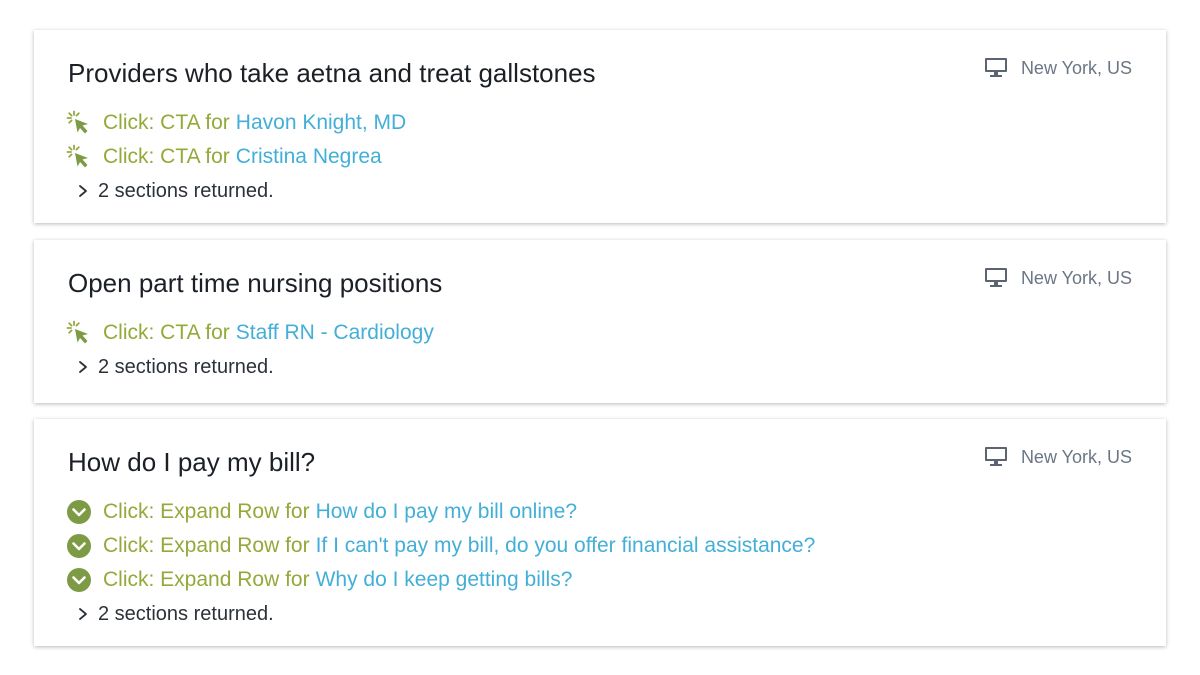 The height and width of the screenshot is (675, 1200). I want to click on click-event: Click: CTA for Havon Knight, MD, so click(236, 123).